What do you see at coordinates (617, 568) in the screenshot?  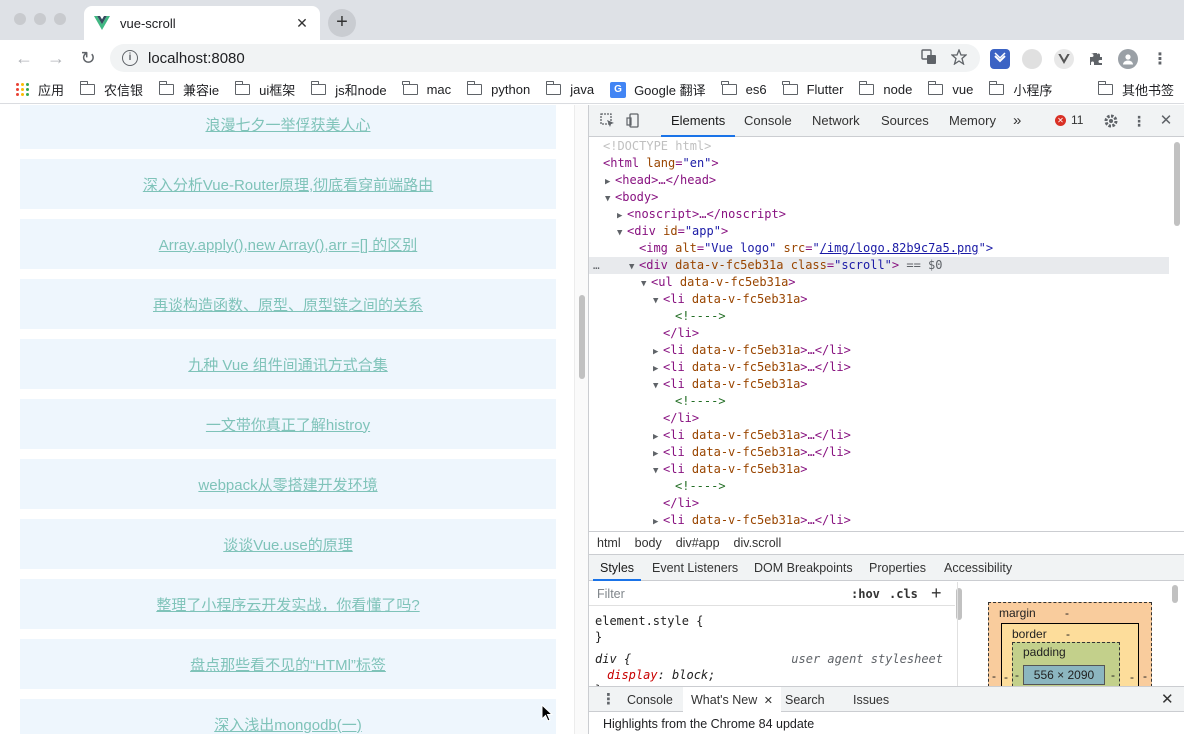 I see `tab-styles: Styles` at bounding box center [617, 568].